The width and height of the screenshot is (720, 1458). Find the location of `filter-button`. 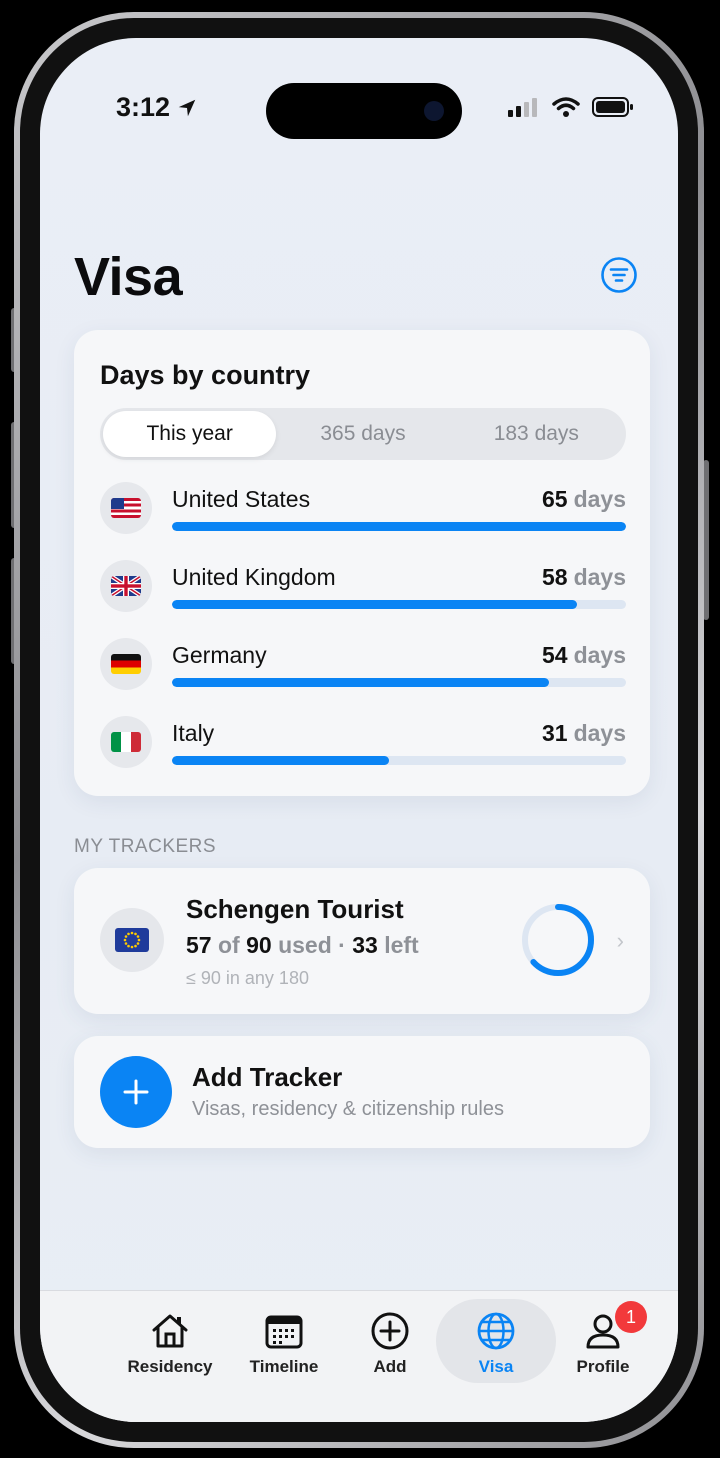

filter-button is located at coordinates (619, 275).